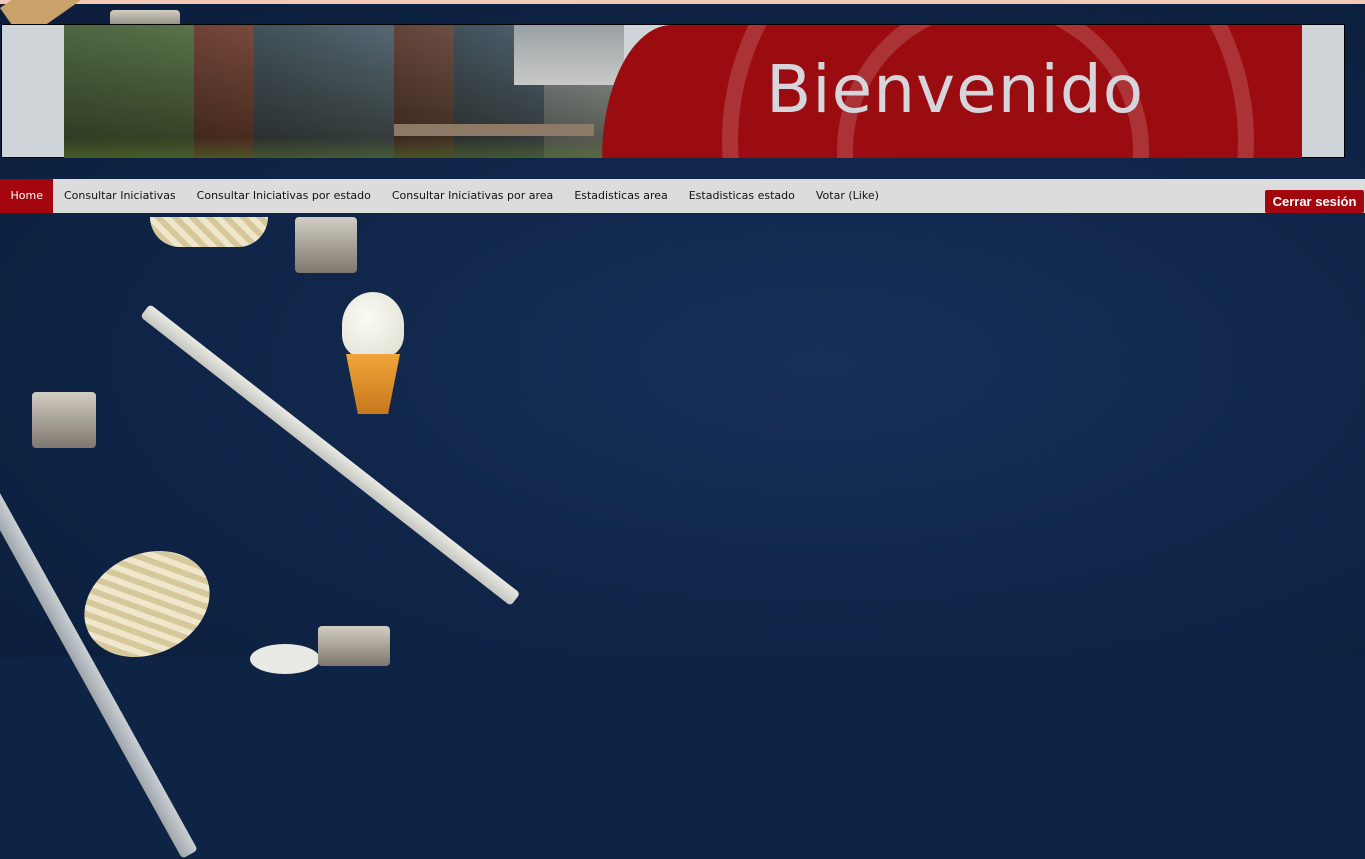  I want to click on nav-item-consultar-iniciativas: Consultar Iniciativas, so click(119, 196).